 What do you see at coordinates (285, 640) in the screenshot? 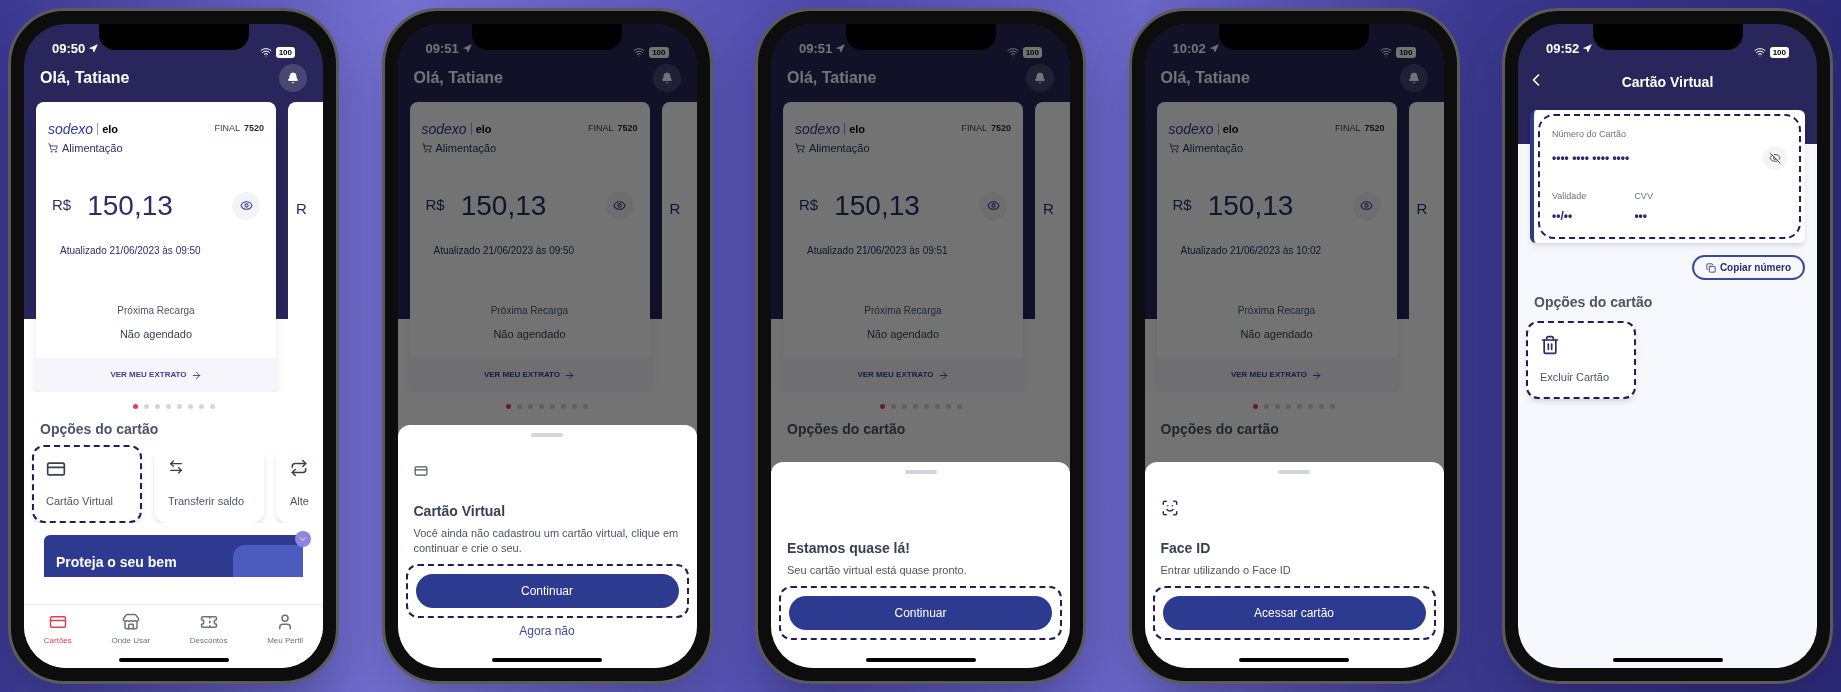
I see `nav-tab: Meu Perfil` at bounding box center [285, 640].